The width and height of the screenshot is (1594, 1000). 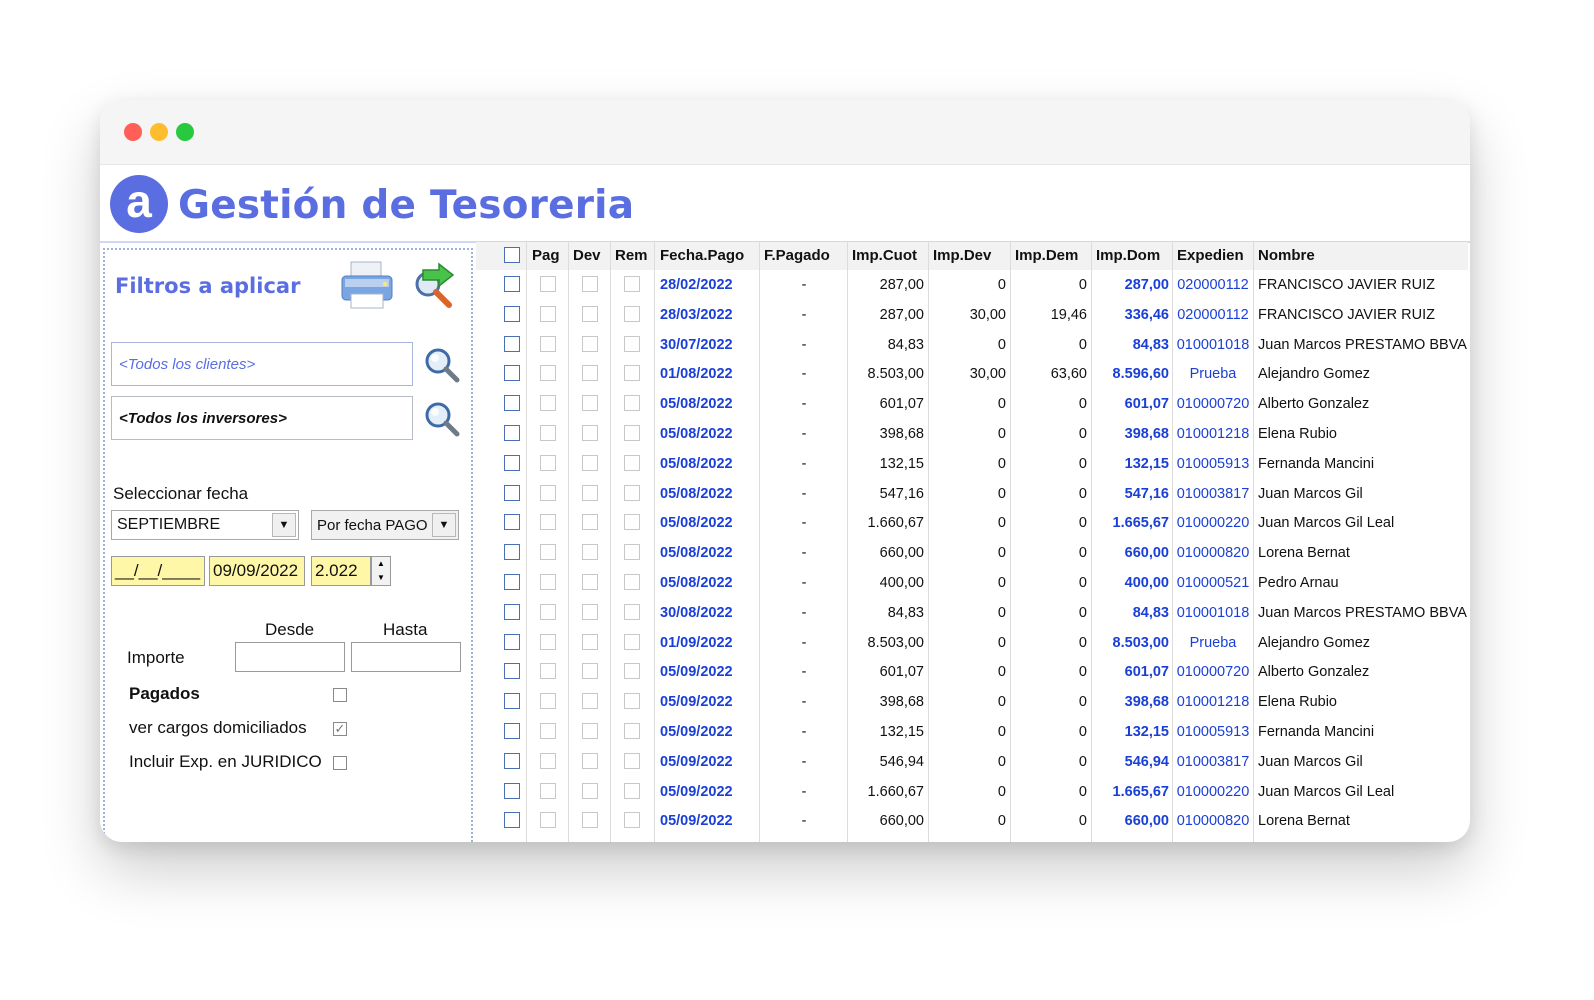 I want to click on header-imp-dem: Imp.Dem, so click(x=1046, y=256).